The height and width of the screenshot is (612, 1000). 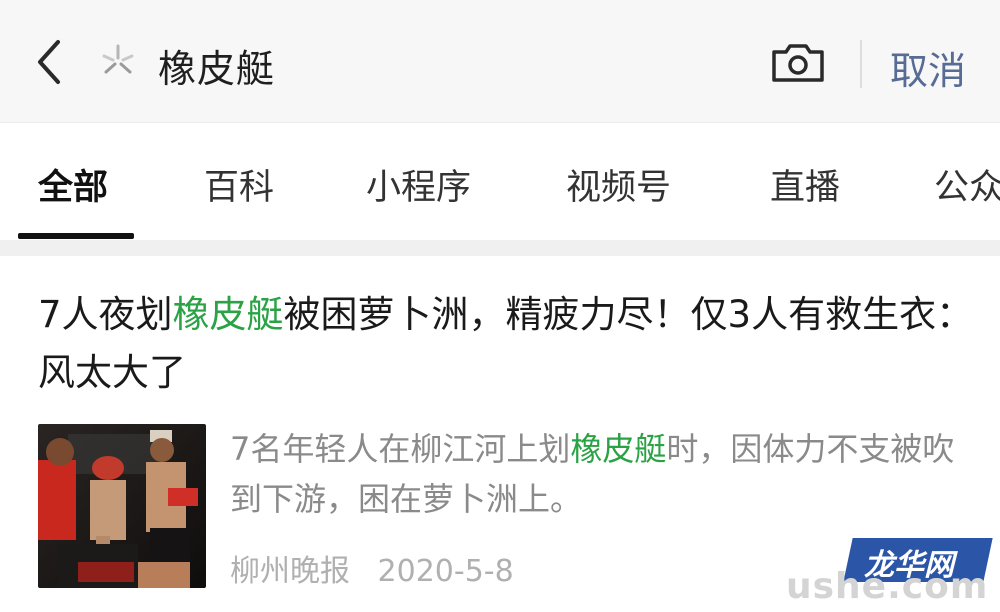 I want to click on tab-channels: 视频号, so click(x=618, y=184).